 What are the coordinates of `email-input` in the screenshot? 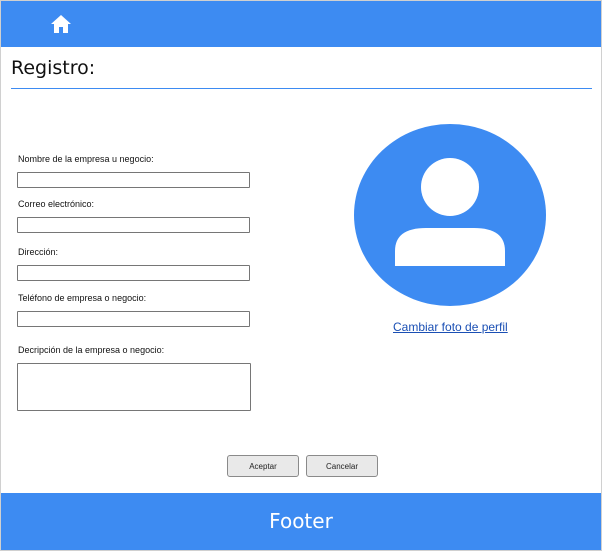 It's located at (133, 225).